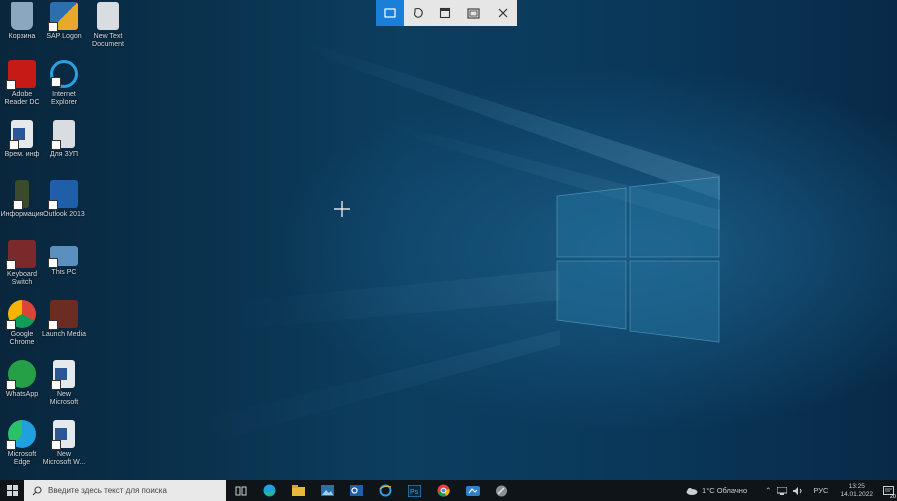 This screenshot has height=501, width=897. Describe the element at coordinates (768, 490) in the screenshot. I see `tray-chevron-icon: ⌃` at that location.